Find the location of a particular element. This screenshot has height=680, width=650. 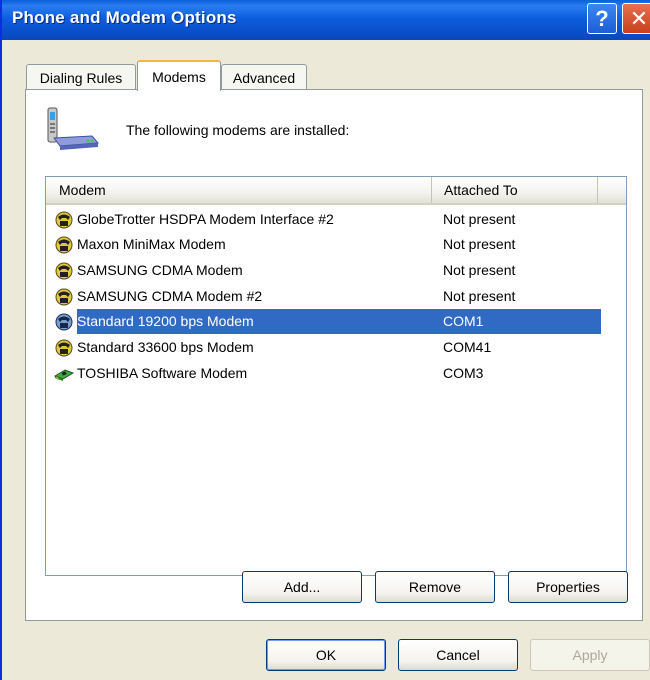

column-header-attached-to: Attached To is located at coordinates (515, 190).